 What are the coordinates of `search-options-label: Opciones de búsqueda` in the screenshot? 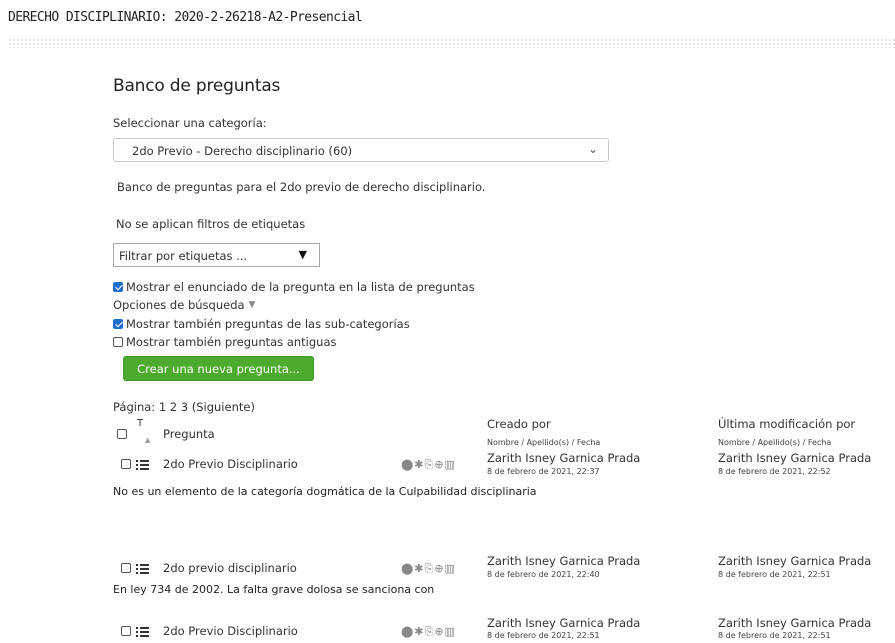 It's located at (179, 305).